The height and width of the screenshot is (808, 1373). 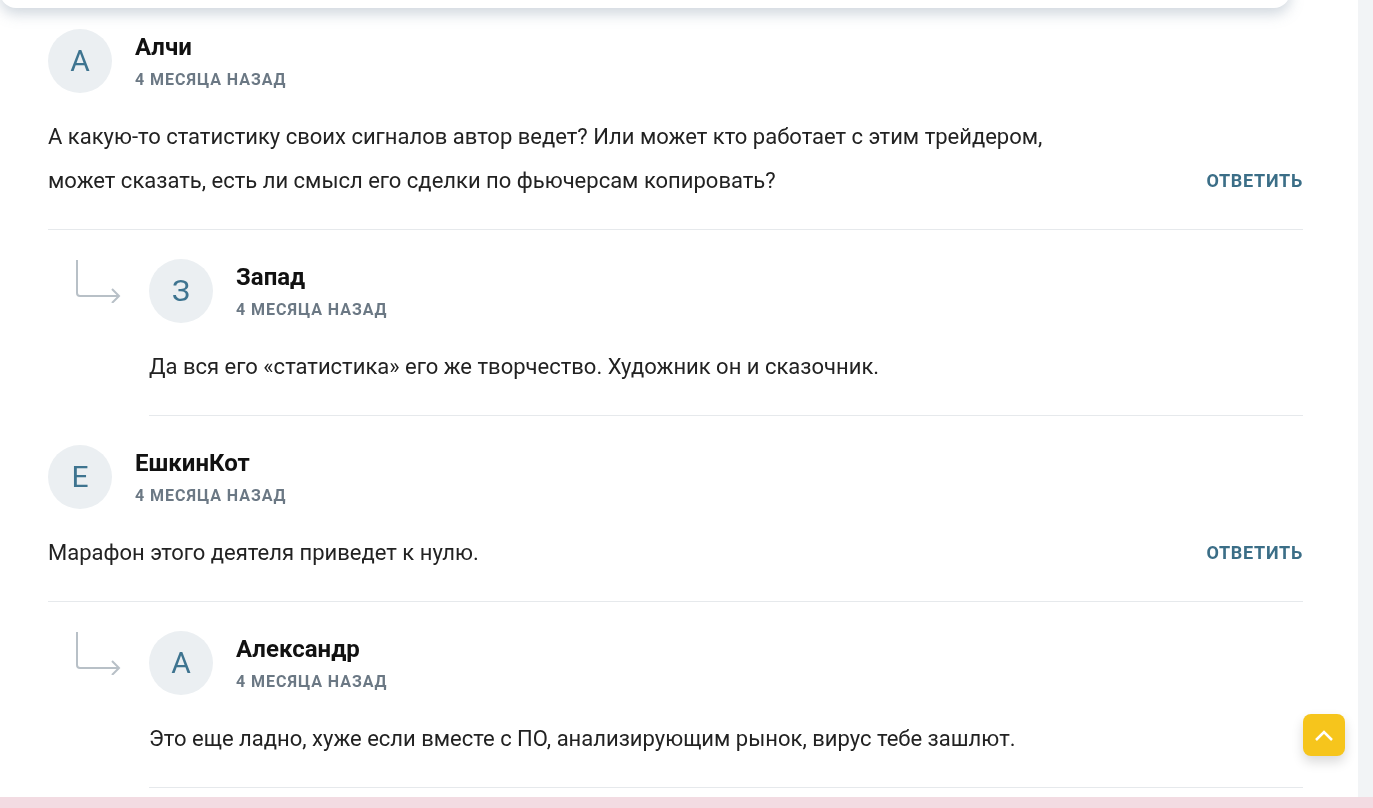 What do you see at coordinates (582, 739) in the screenshot?
I see `comment-text: Это еще ладно, хуже если вместе с ПО, анализирующим рынок, вирус тебе зашлют.` at bounding box center [582, 739].